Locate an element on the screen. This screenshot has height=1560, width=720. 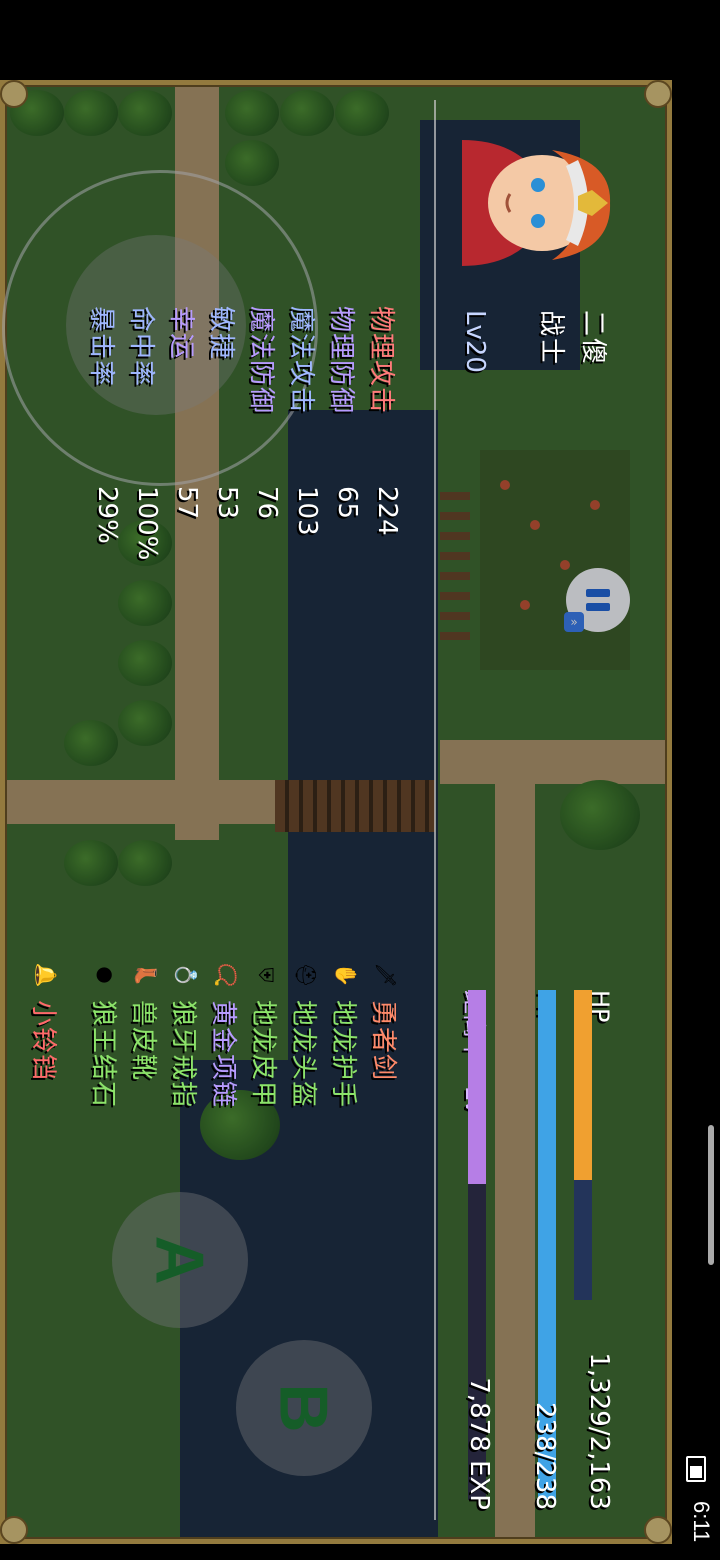
equipment-item: ⛨ 地龙皮甲 is located at coordinates (266, 1035).